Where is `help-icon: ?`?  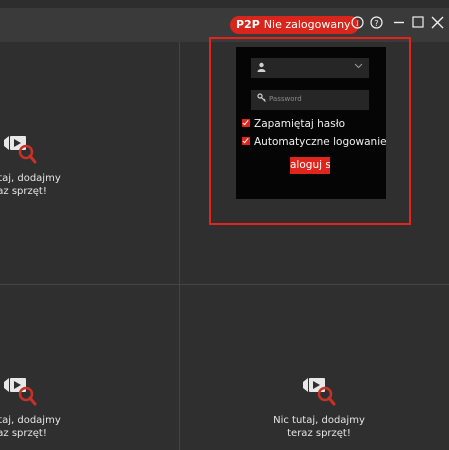
help-icon: ? is located at coordinates (376, 25).